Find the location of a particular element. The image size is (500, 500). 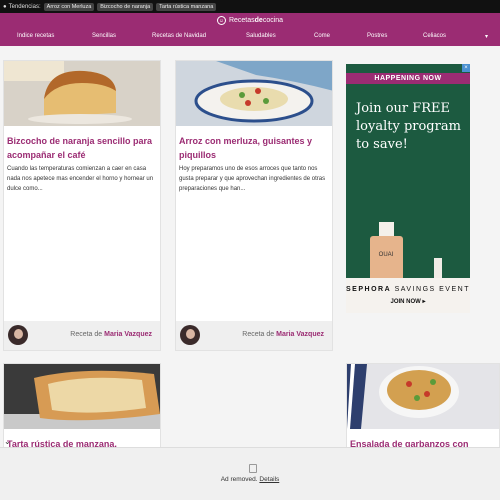

details-link: Details is located at coordinates (269, 479).